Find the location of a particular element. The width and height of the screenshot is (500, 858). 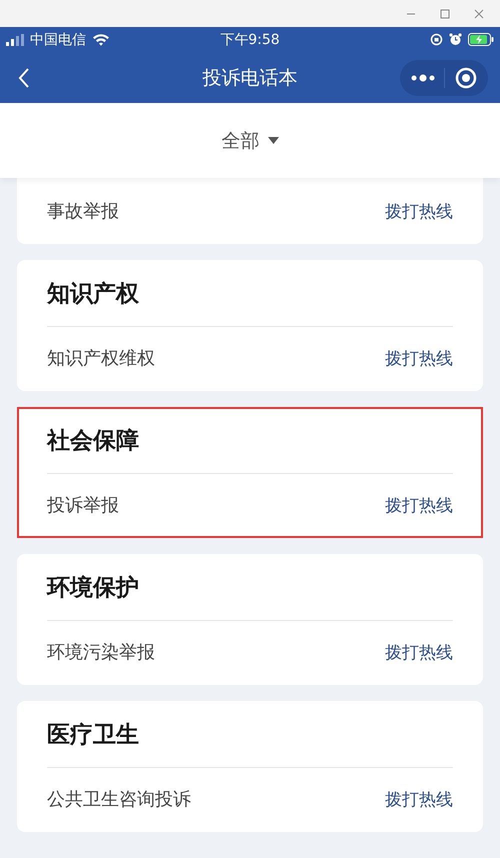

status-time: 下午9:58 is located at coordinates (250, 39).